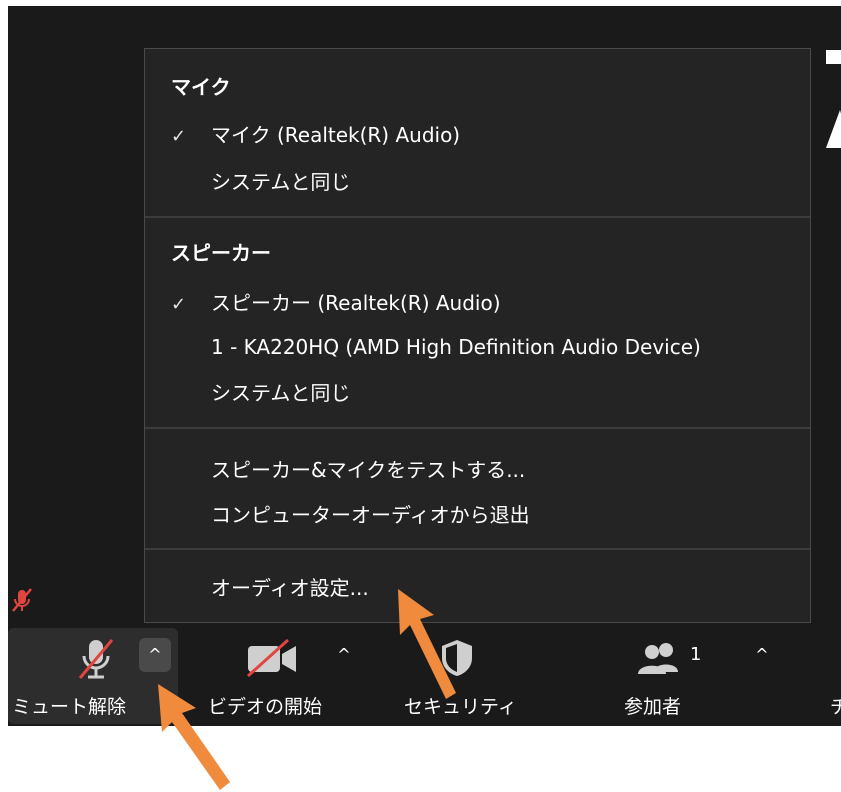 The width and height of the screenshot is (841, 792). I want to click on audio-options-caret-button: ^, so click(155, 655).